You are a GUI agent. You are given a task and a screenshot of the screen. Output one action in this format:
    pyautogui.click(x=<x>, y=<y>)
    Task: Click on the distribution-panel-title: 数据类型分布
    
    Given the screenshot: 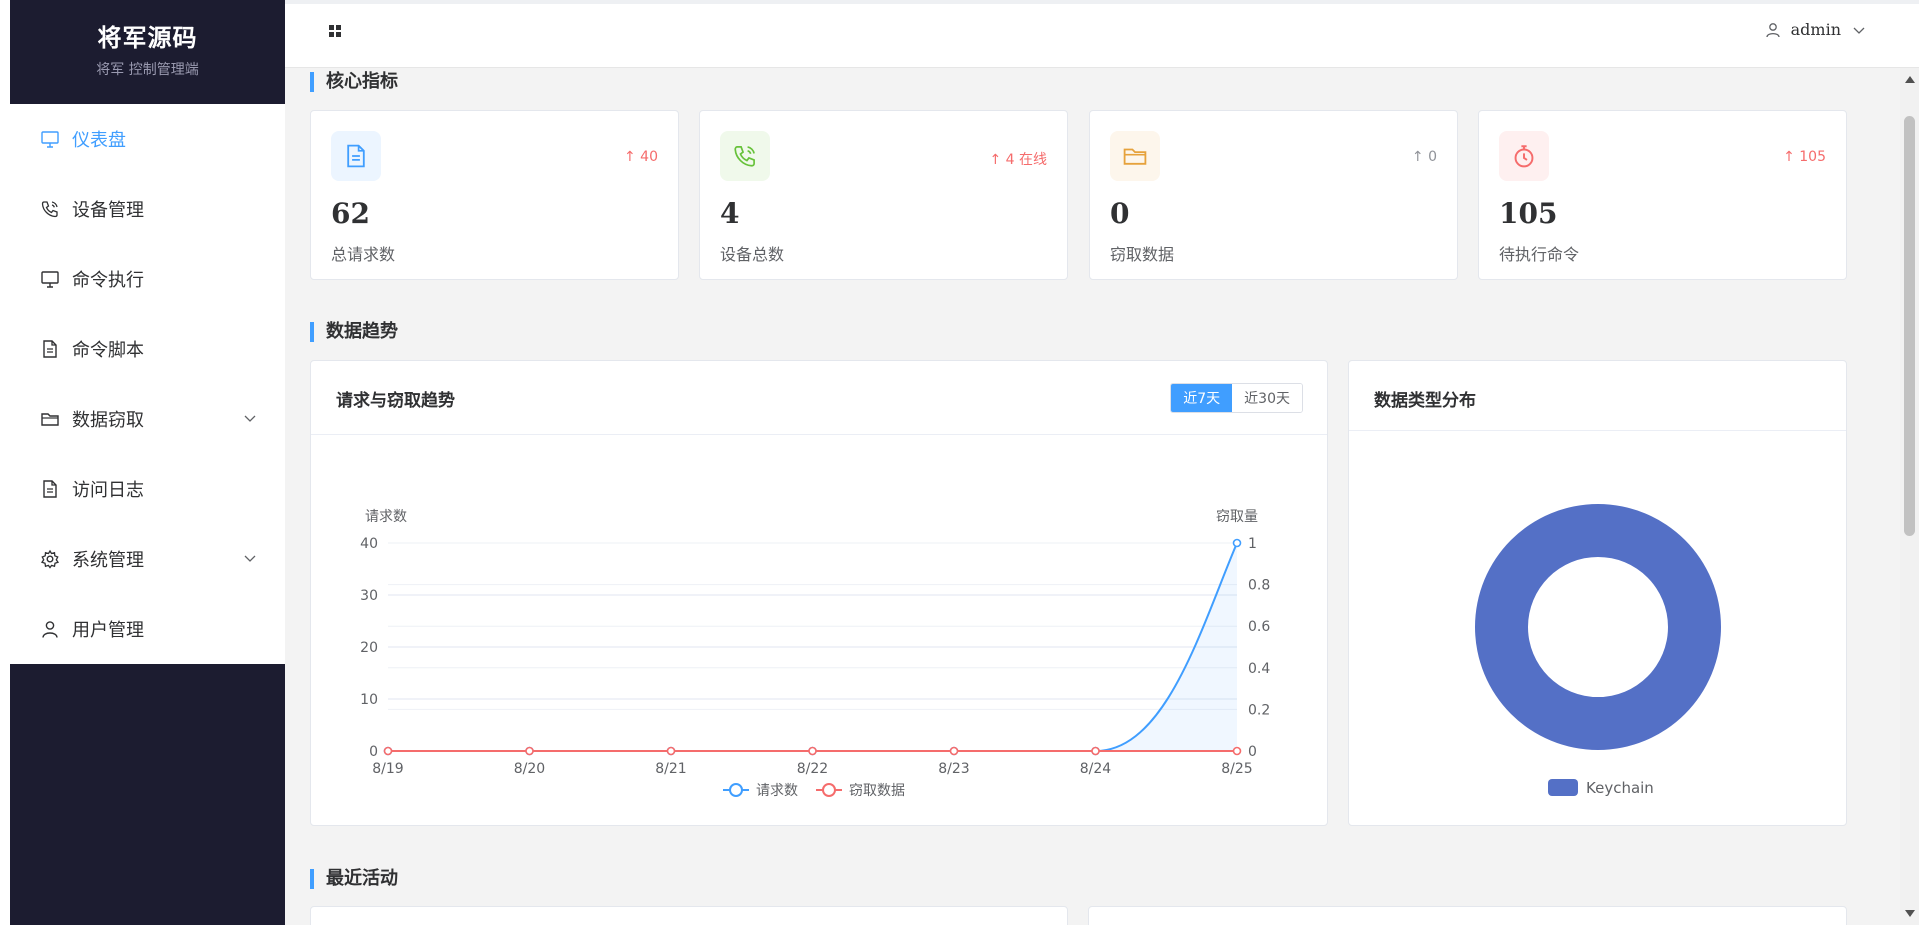 What is the action you would take?
    pyautogui.click(x=1425, y=401)
    